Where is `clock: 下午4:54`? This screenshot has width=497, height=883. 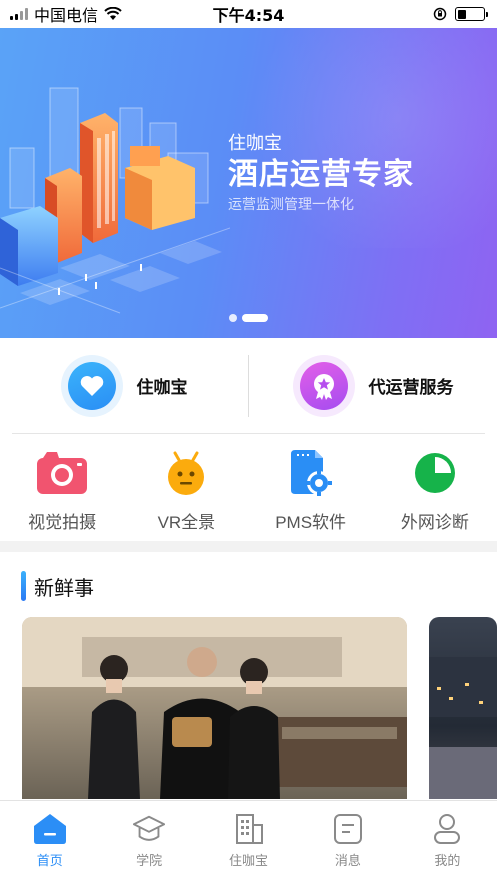 clock: 下午4:54 is located at coordinates (248, 15).